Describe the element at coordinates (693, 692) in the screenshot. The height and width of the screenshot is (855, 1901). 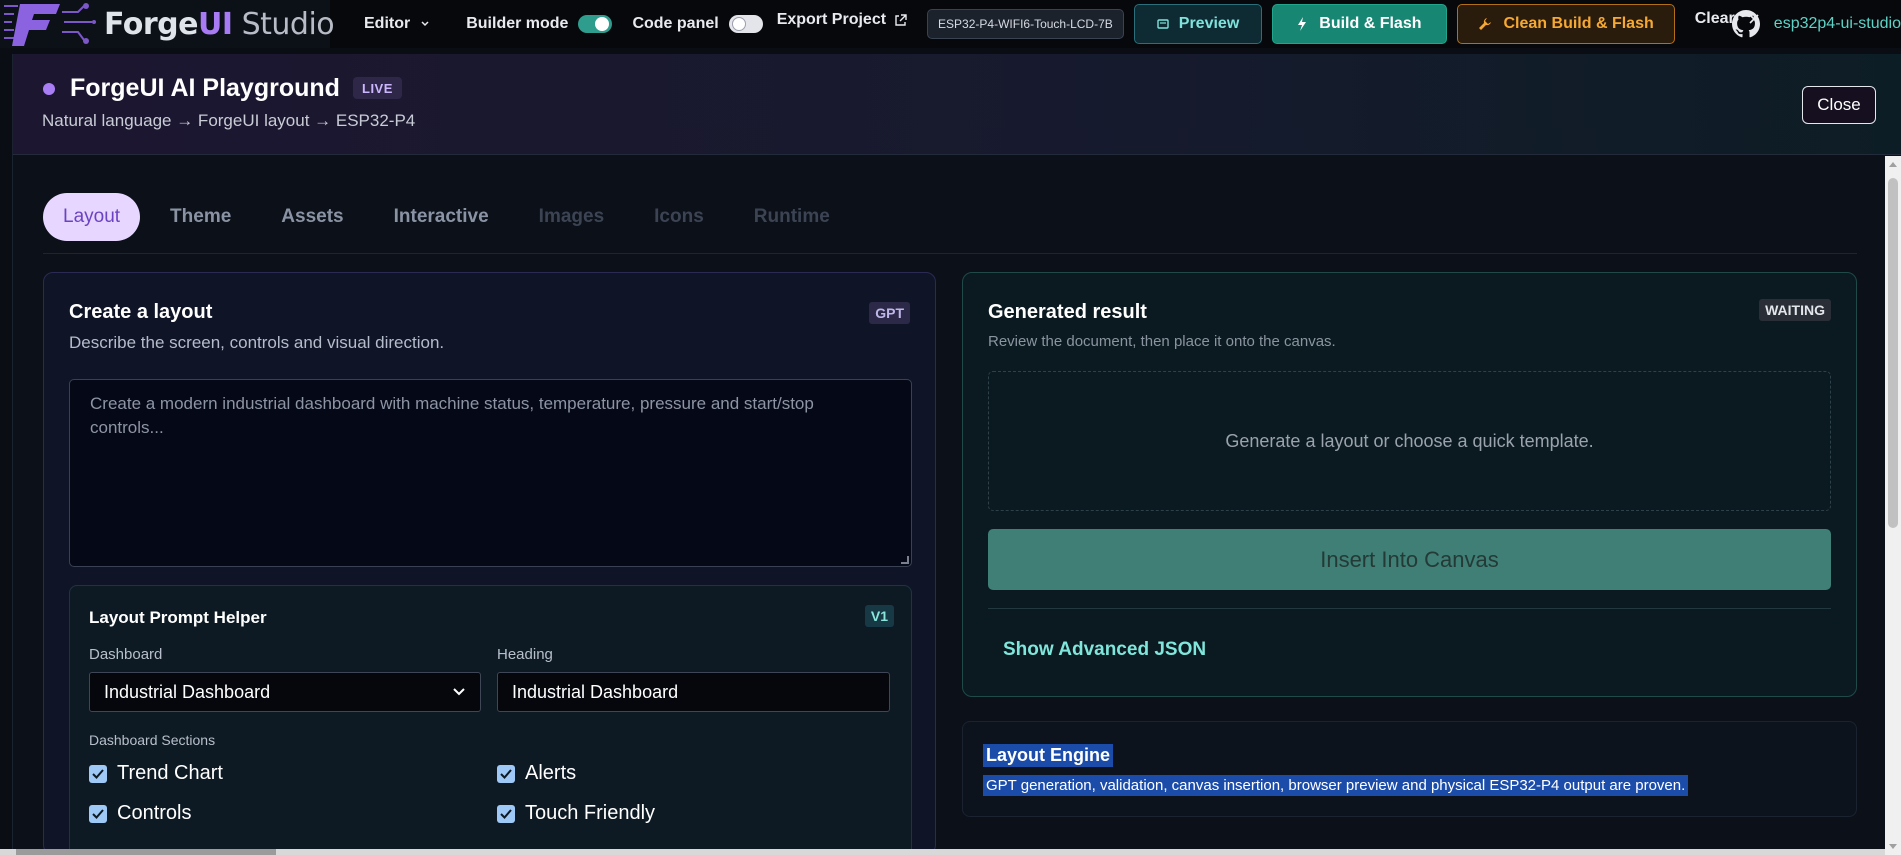
I see `heading-input: Industrial Dashboard` at that location.